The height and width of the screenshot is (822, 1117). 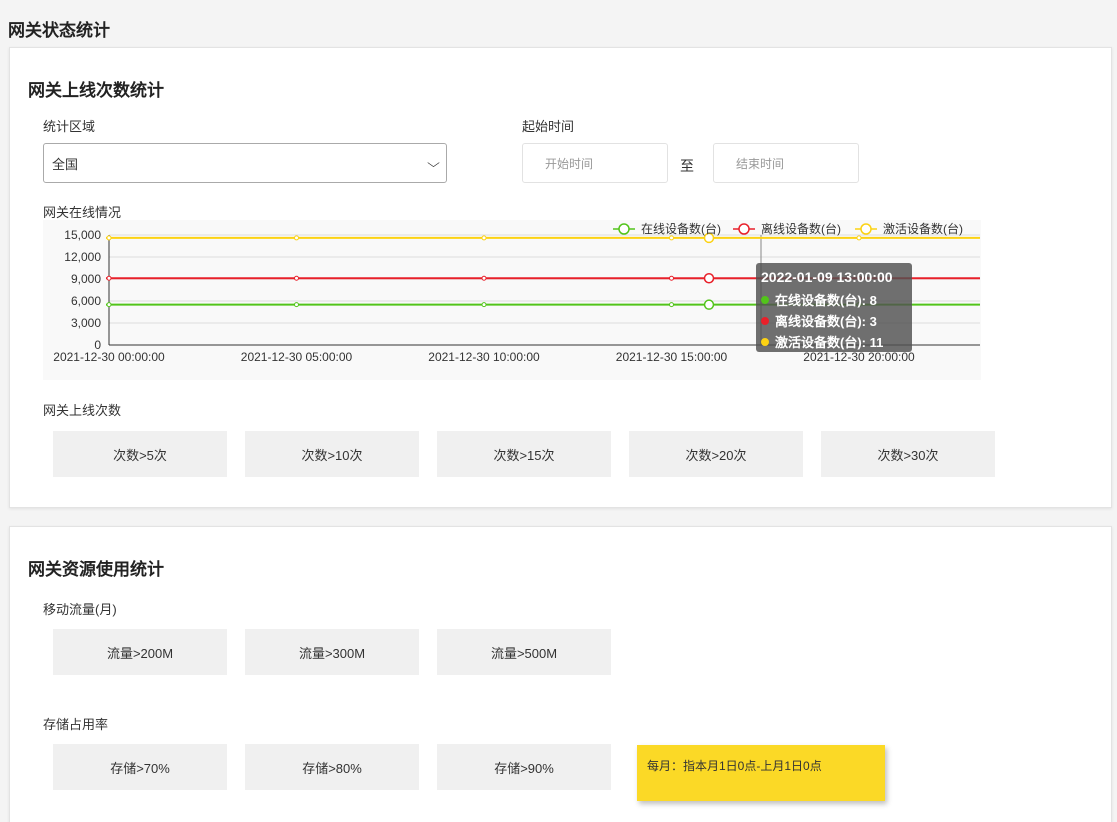 I want to click on y-tick-label: 12,000, so click(x=82, y=257).